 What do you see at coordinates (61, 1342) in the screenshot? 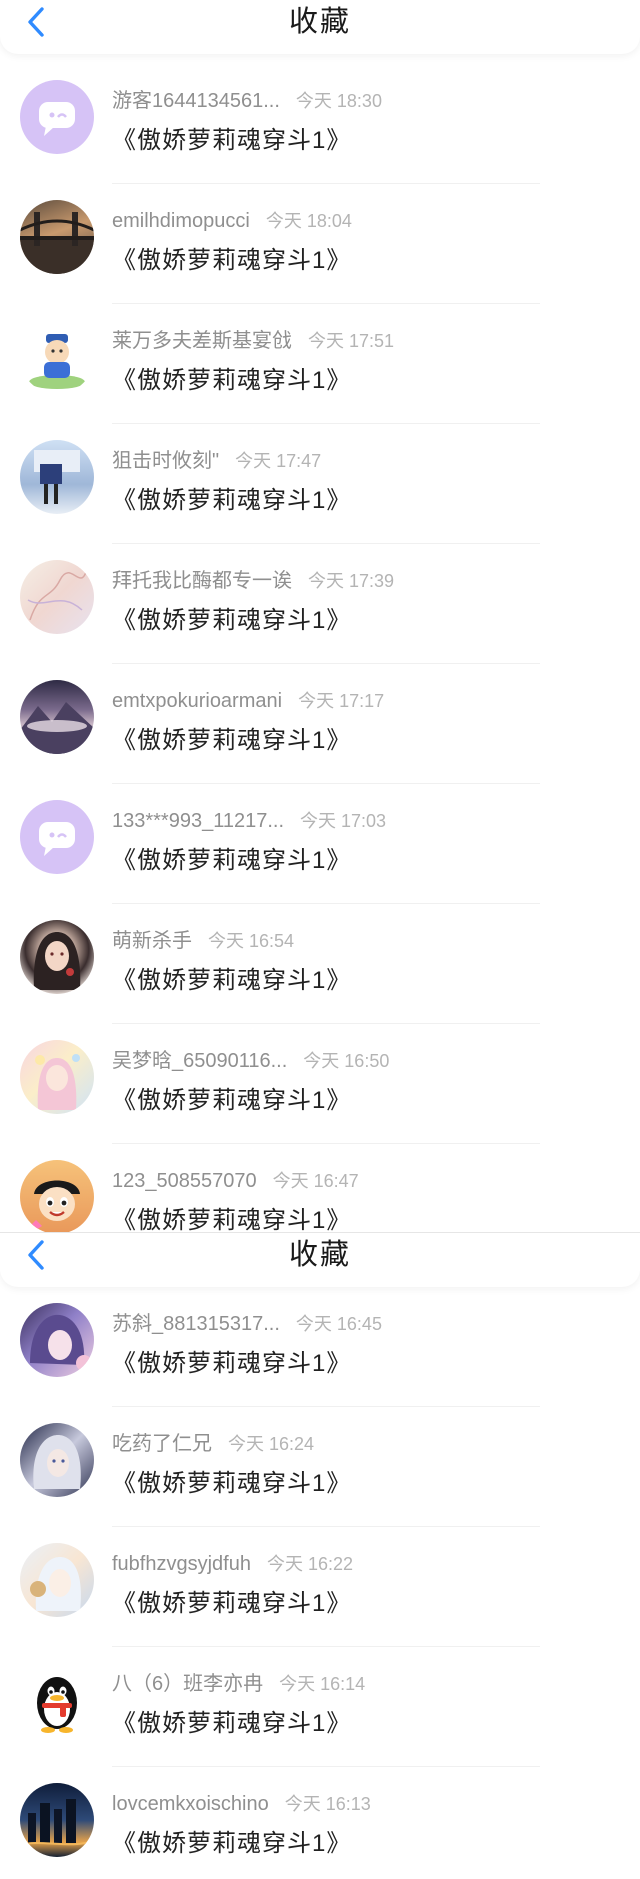
I see `anime-purple` at bounding box center [61, 1342].